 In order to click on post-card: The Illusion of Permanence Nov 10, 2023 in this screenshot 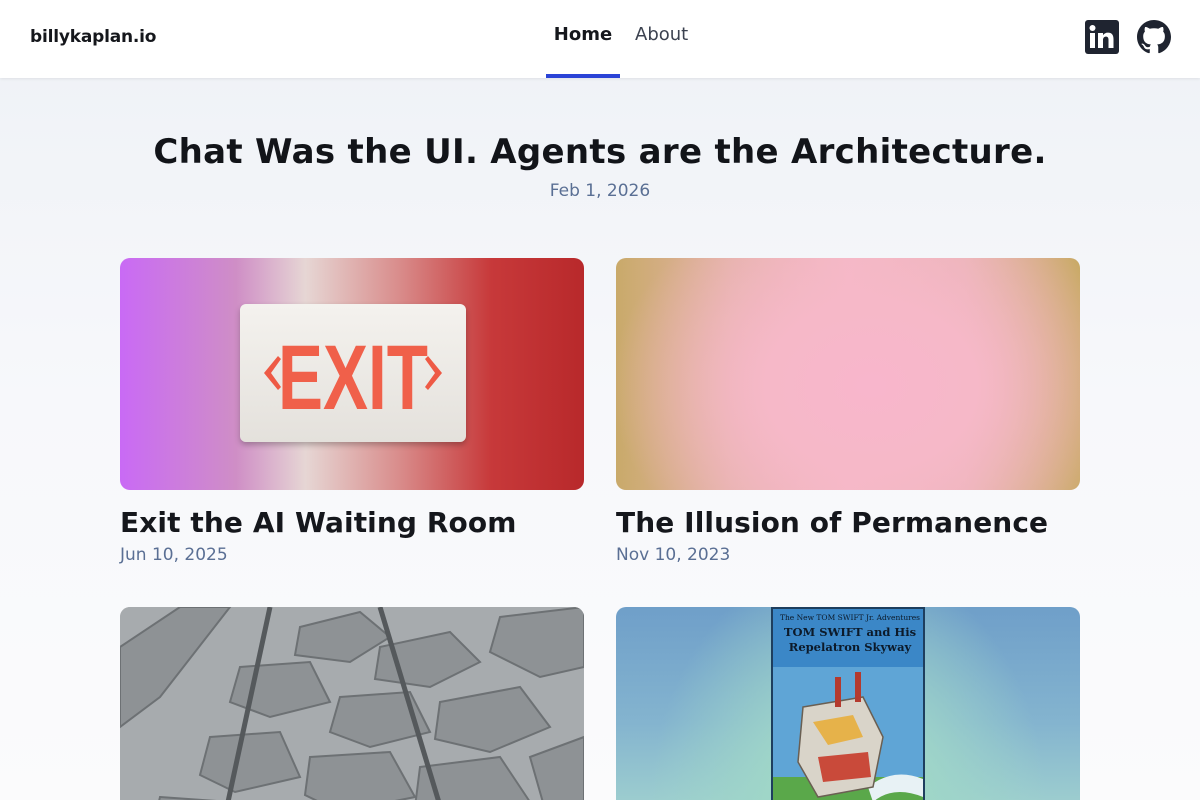, I will do `click(848, 411)`.